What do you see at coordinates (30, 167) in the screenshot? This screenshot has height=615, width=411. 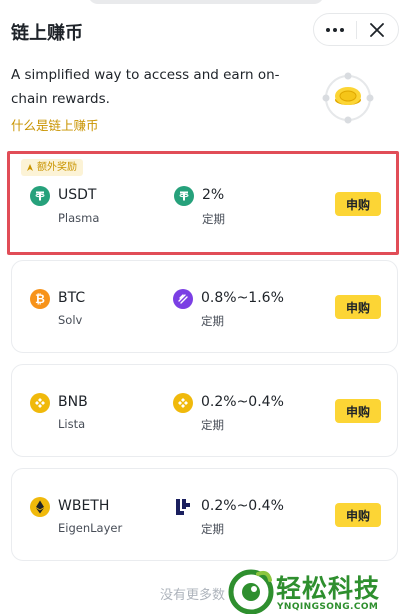 I see `rocket-icon` at bounding box center [30, 167].